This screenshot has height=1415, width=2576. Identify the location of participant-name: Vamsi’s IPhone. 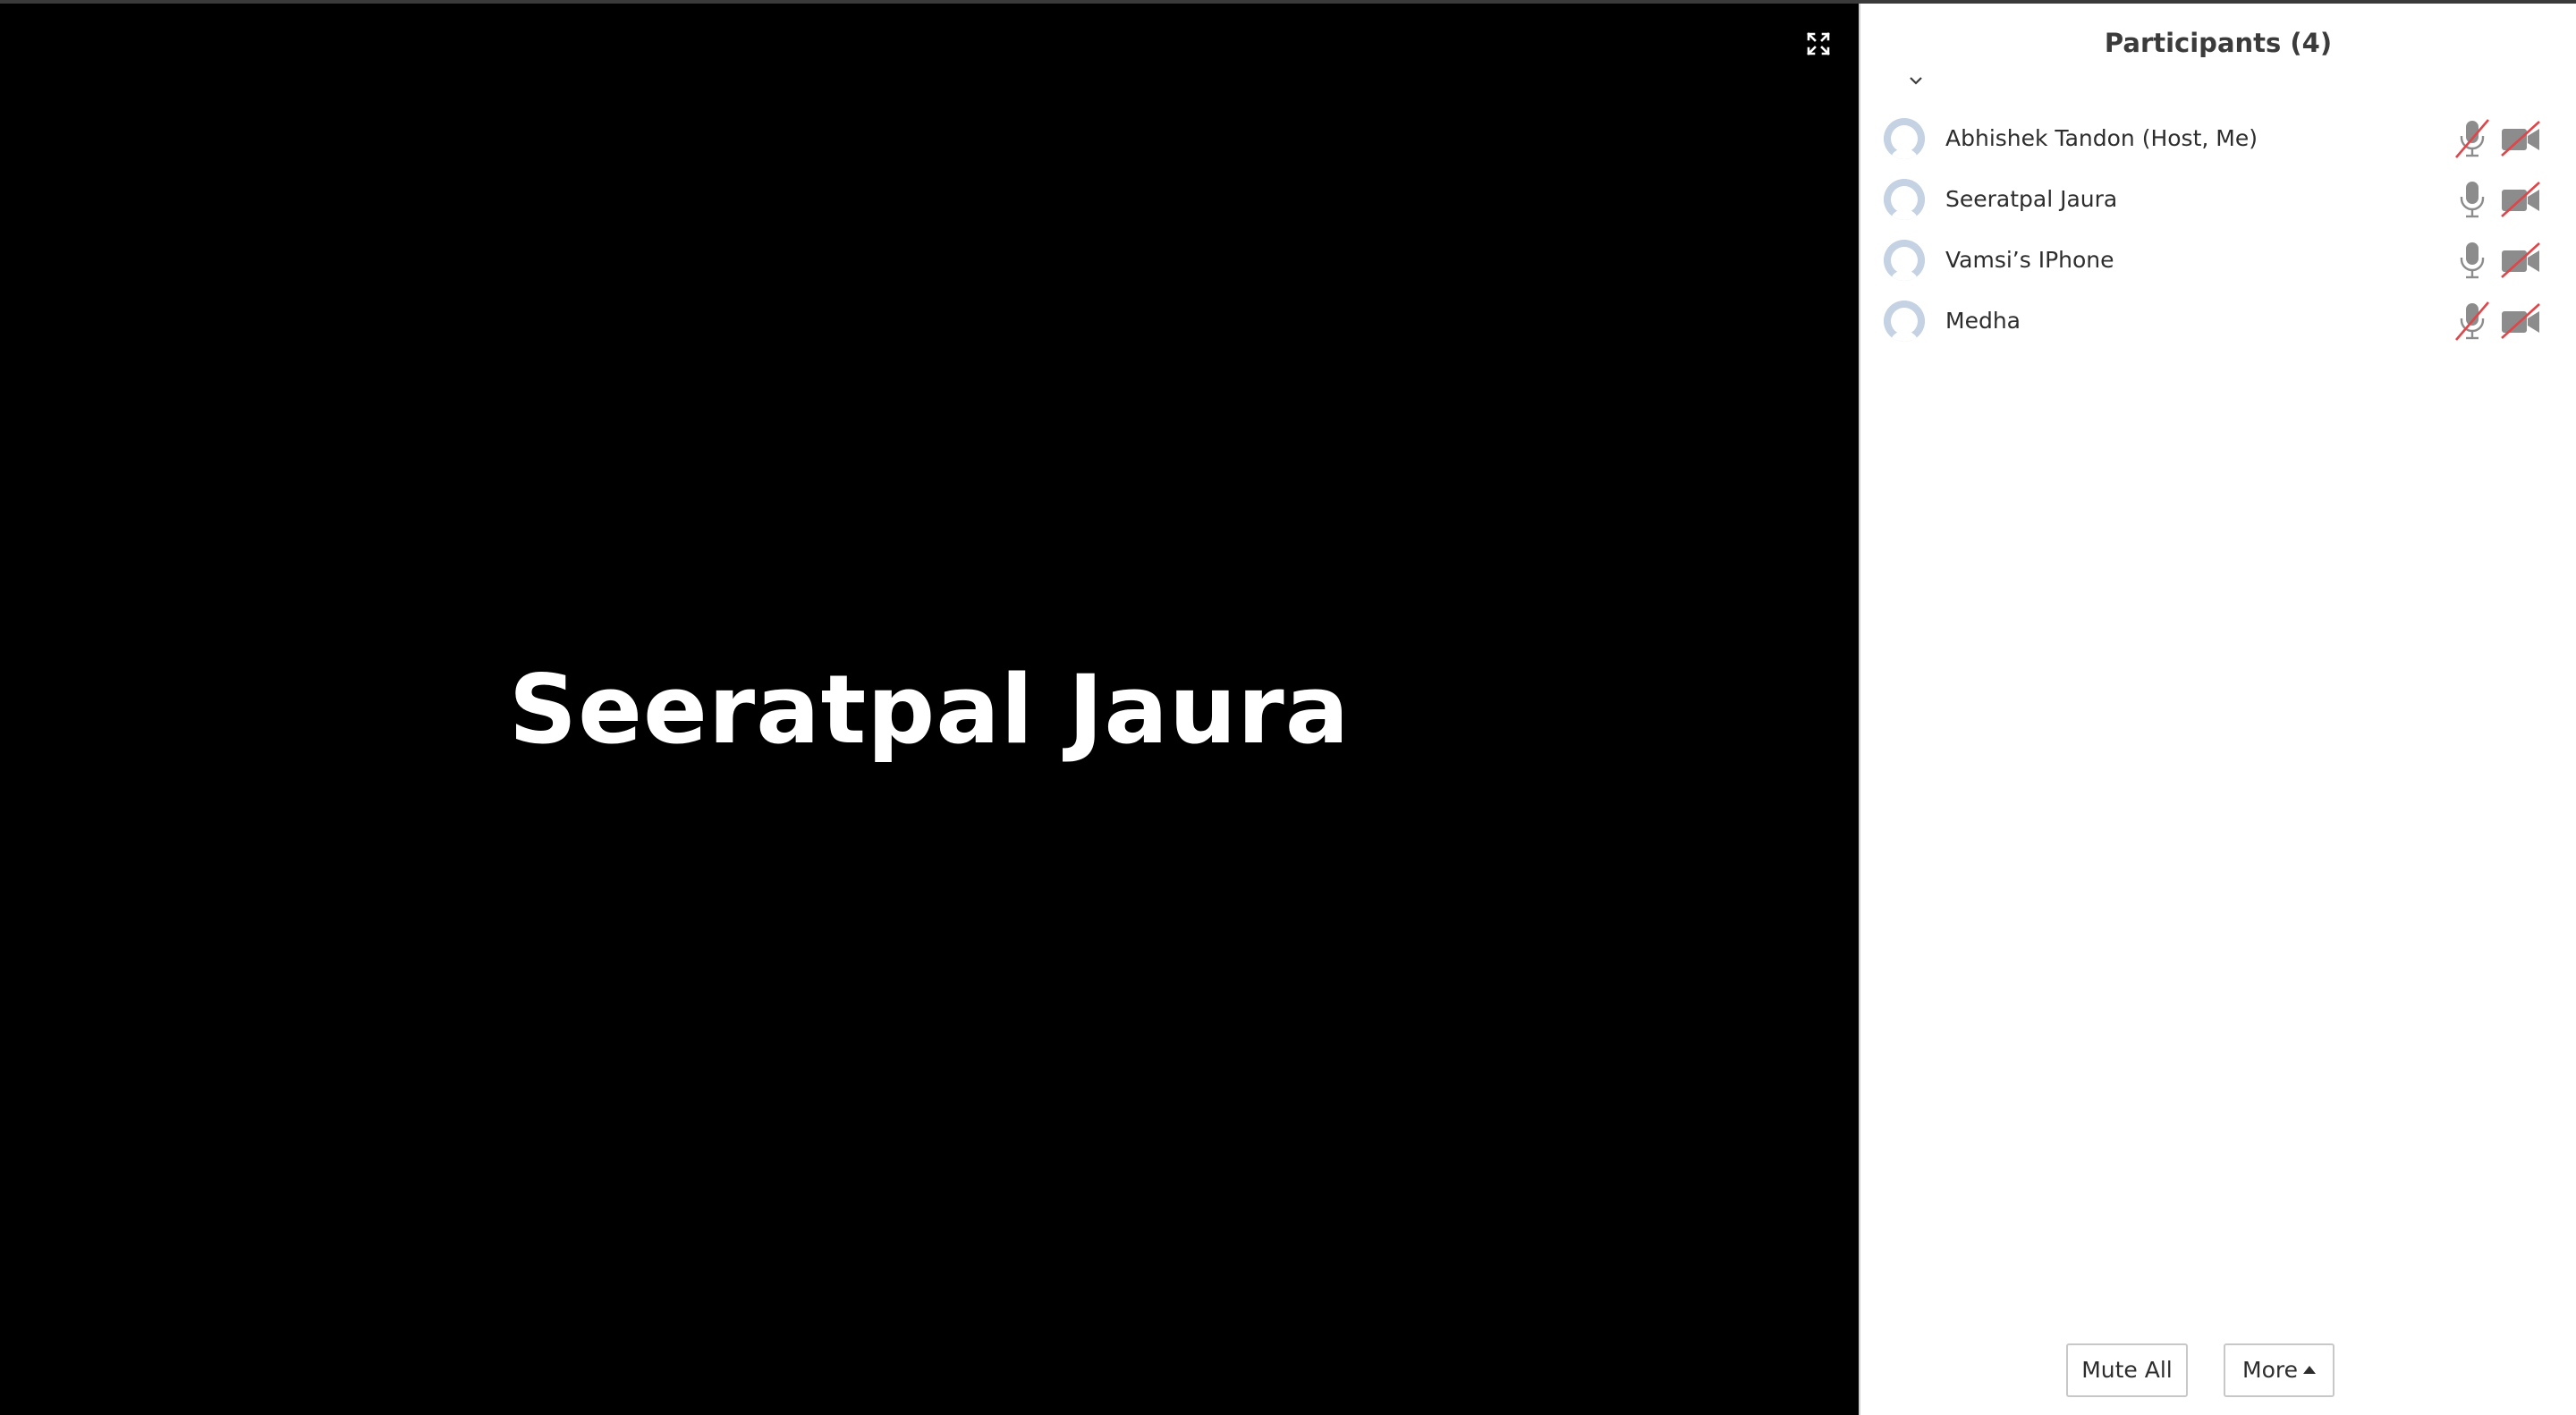
(2029, 260).